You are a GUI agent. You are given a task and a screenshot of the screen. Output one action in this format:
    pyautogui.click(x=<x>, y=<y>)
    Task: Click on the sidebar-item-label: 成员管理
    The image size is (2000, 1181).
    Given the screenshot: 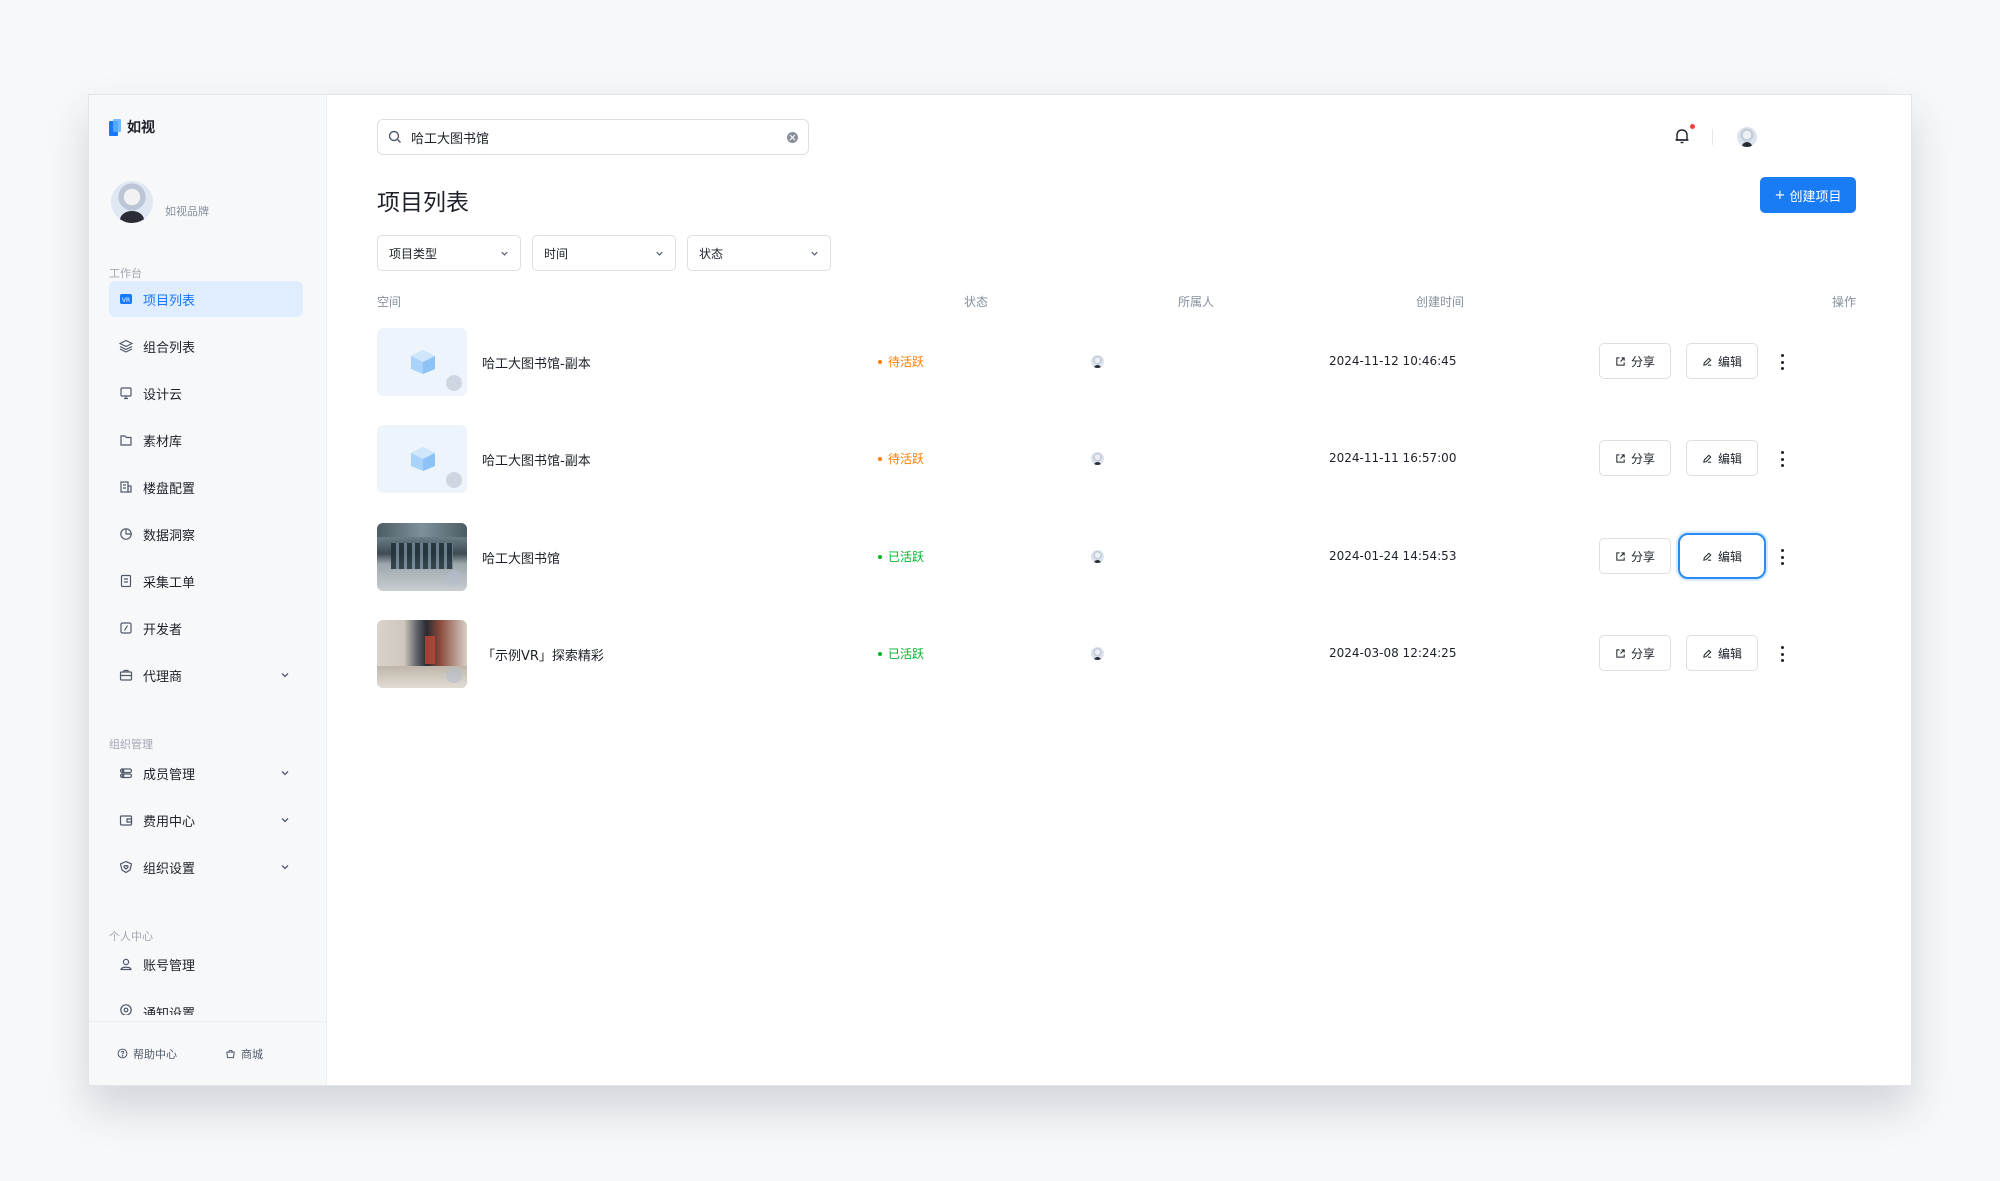 What is the action you would take?
    pyautogui.click(x=169, y=775)
    